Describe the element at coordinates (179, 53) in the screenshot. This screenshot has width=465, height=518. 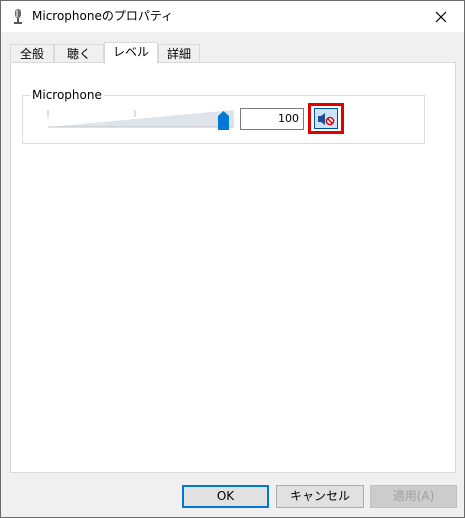
I see `tab-advanced: 詳細` at that location.